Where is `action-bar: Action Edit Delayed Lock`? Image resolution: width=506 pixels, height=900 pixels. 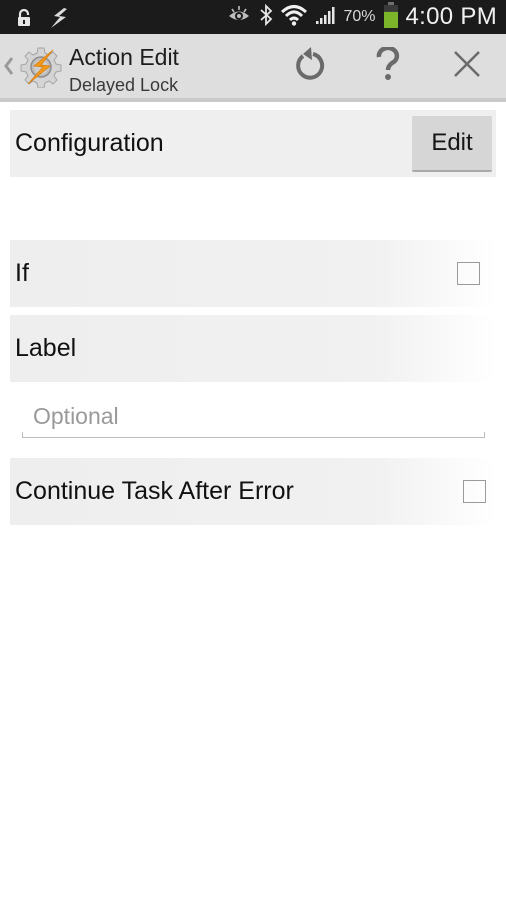 action-bar: Action Edit Delayed Lock is located at coordinates (253, 68).